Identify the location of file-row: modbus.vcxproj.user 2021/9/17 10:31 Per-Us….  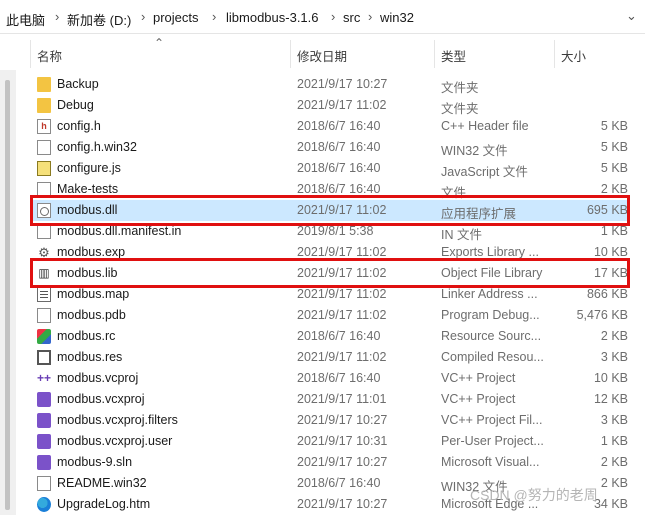
(330, 441).